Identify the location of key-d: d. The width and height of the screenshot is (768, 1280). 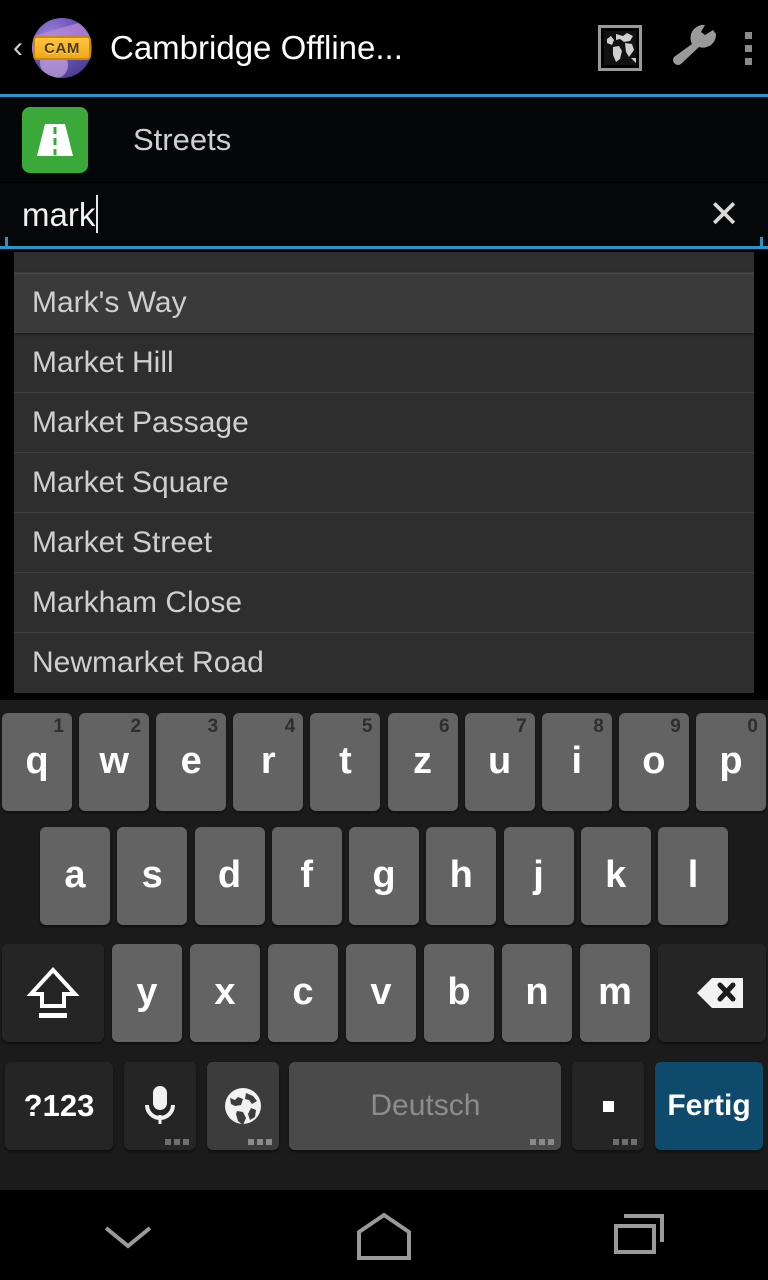
(229, 875).